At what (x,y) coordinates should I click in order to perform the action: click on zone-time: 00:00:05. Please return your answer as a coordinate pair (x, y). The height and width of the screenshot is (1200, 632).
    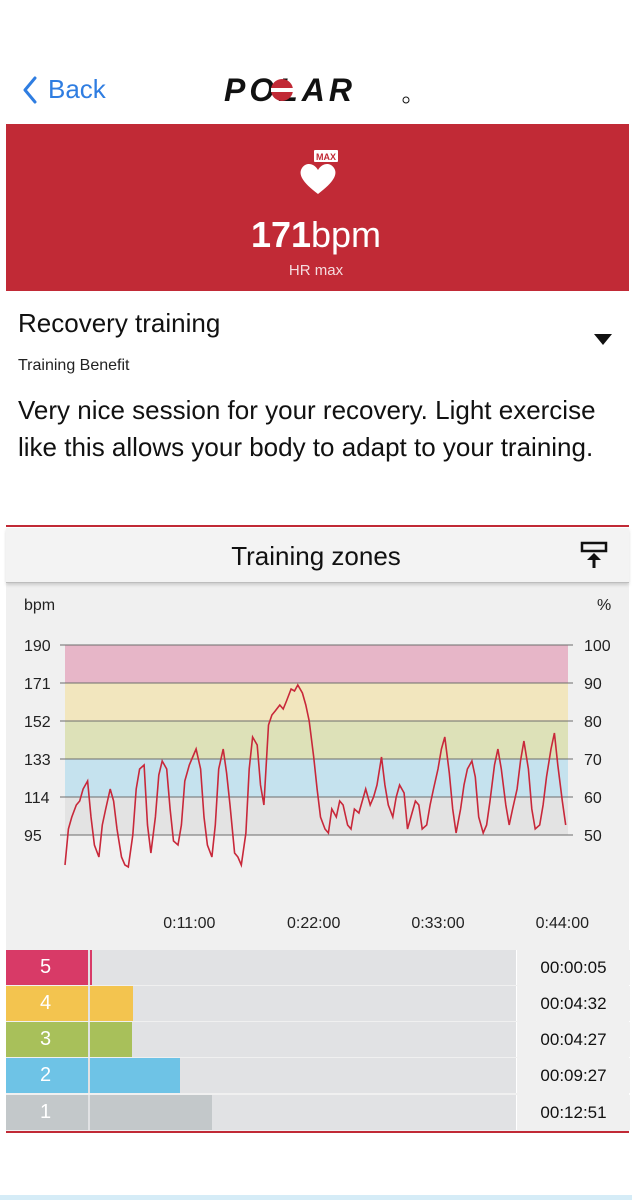
    Looking at the image, I should click on (573, 967).